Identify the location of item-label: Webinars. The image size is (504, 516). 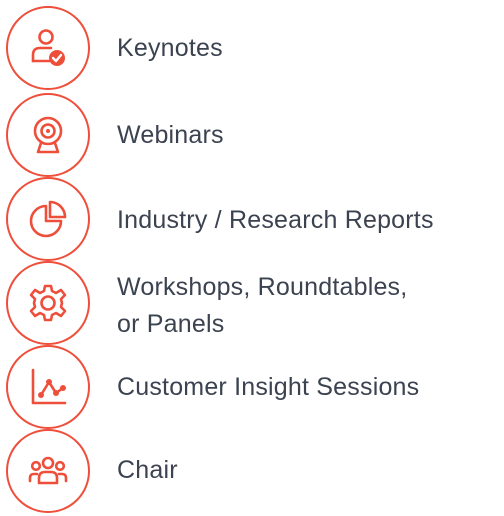
(170, 135).